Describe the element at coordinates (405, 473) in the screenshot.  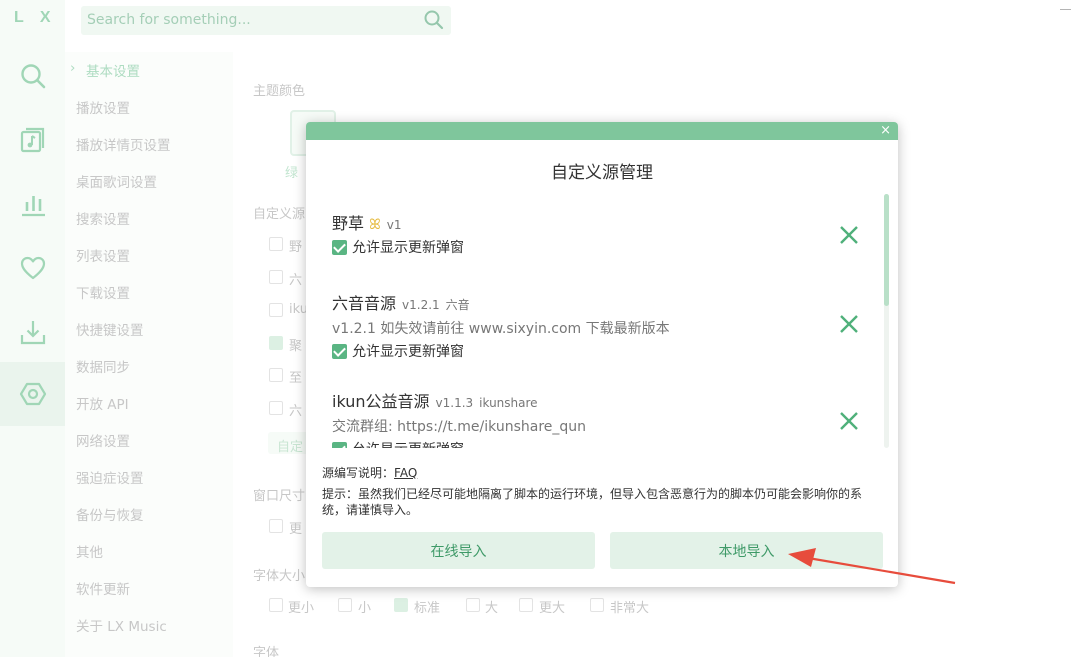
I see `faq-link: FAQ` at that location.